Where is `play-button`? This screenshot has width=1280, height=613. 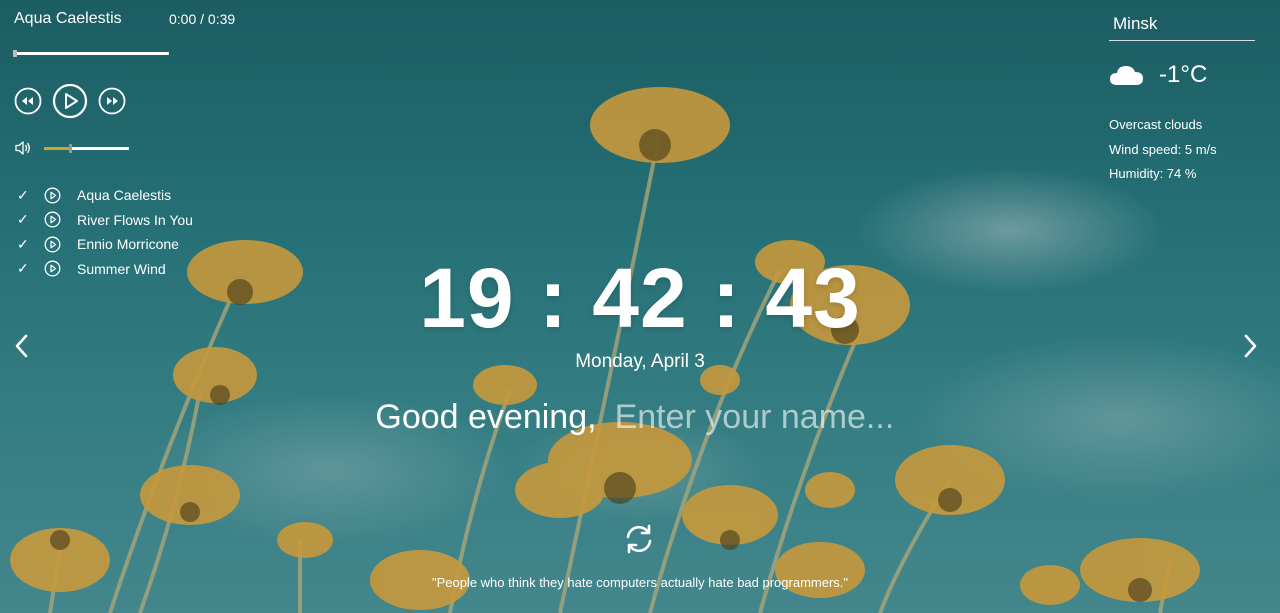 play-button is located at coordinates (70, 101).